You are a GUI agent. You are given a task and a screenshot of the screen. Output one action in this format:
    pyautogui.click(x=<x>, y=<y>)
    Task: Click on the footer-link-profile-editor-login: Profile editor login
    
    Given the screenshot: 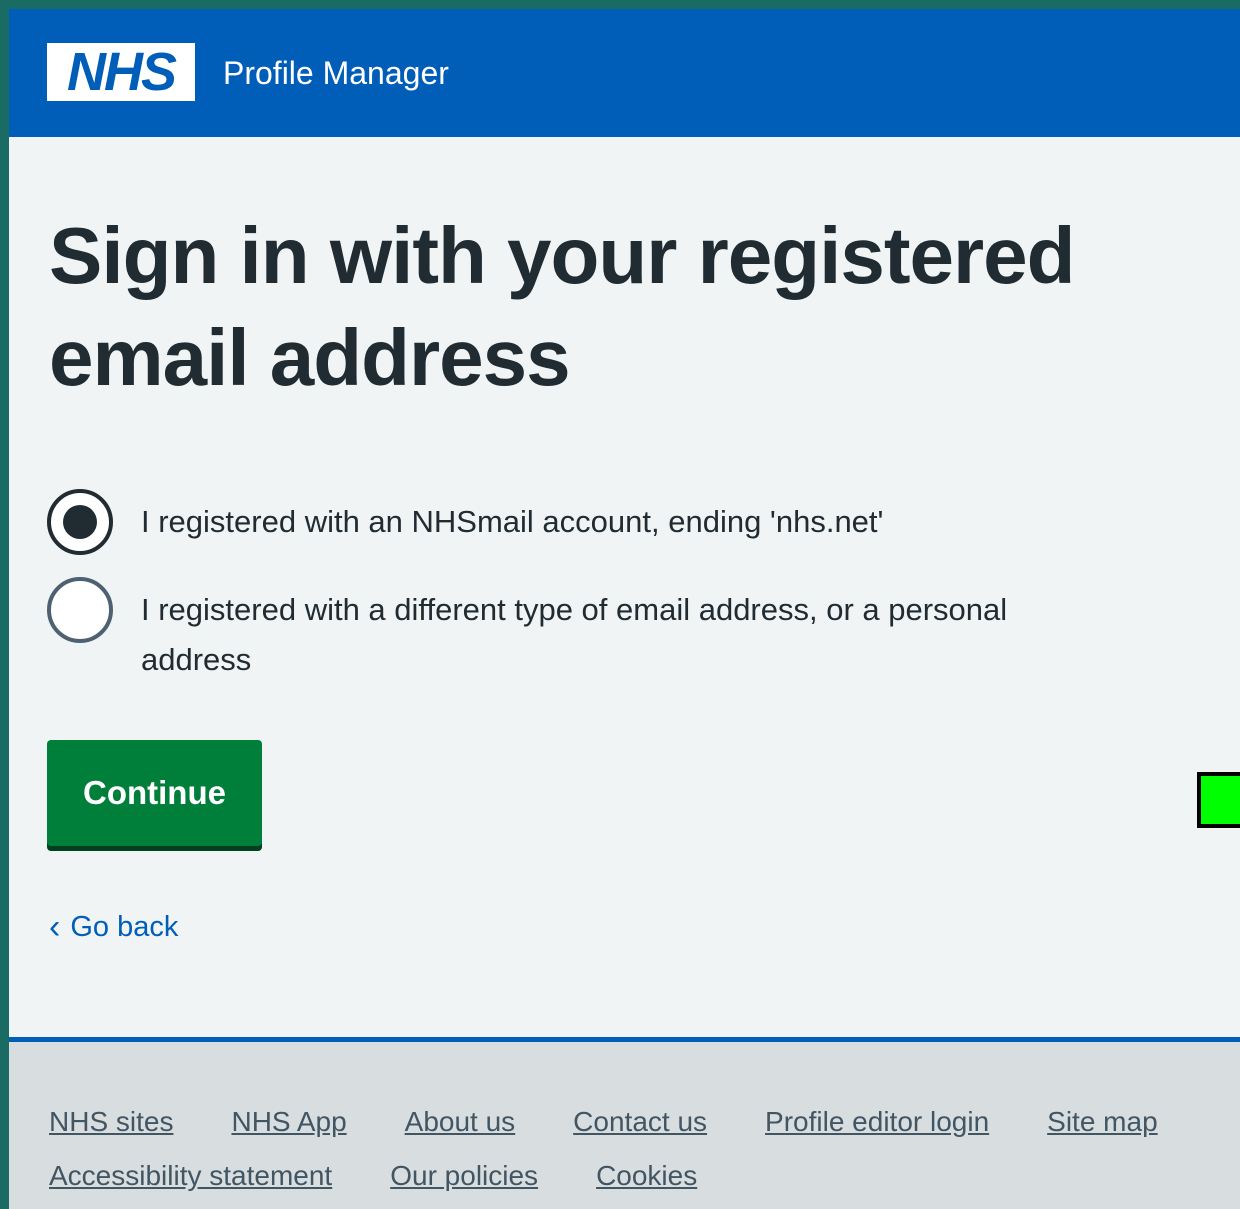 What is the action you would take?
    pyautogui.click(x=877, y=1122)
    